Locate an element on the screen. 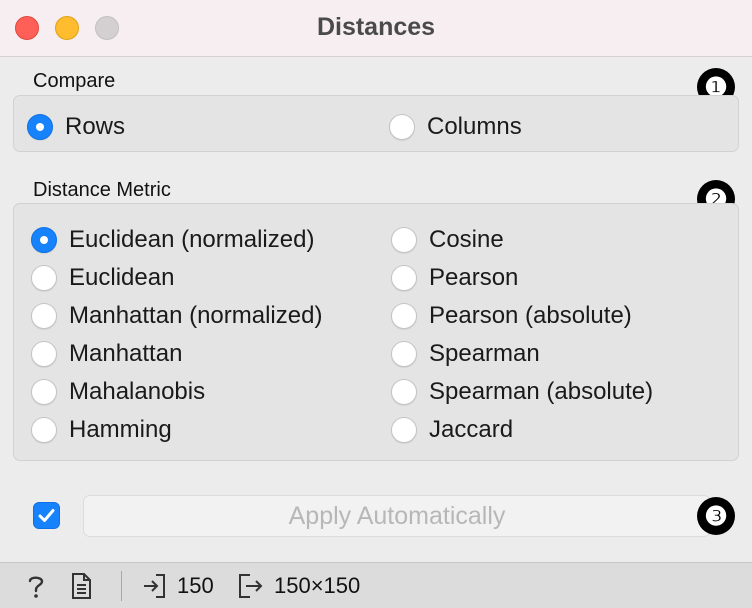  radio-euclidean: Euclidean is located at coordinates (102, 278).